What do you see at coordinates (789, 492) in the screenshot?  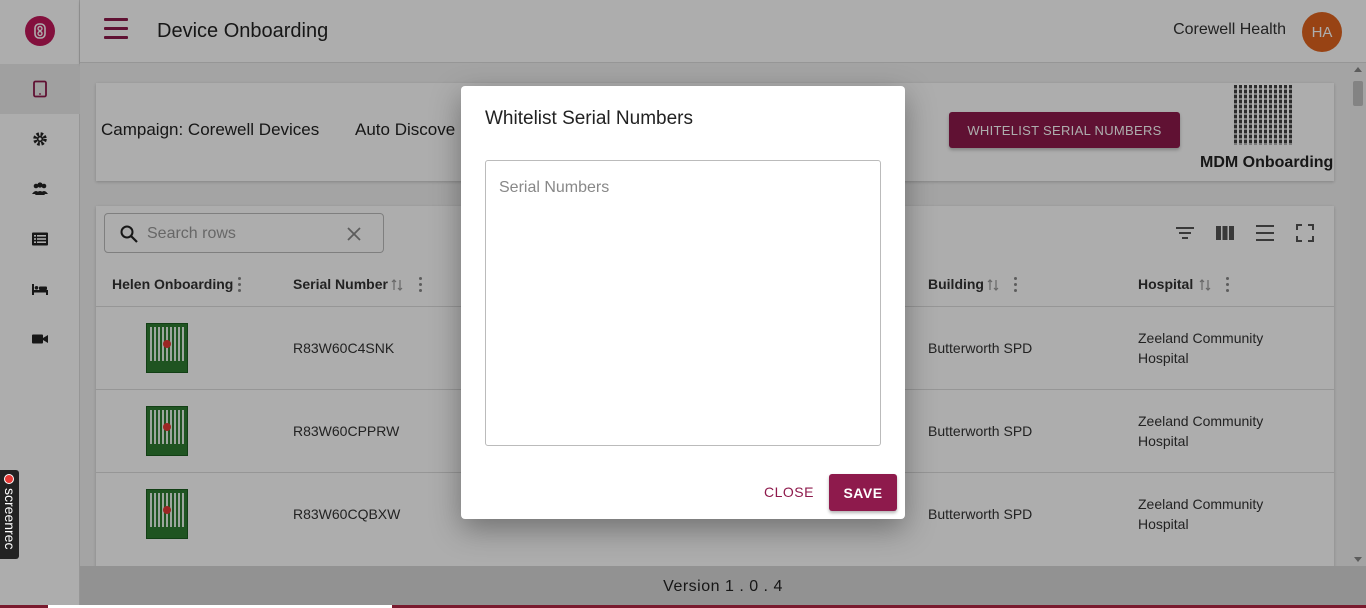 I see `close-button: CLOSE` at bounding box center [789, 492].